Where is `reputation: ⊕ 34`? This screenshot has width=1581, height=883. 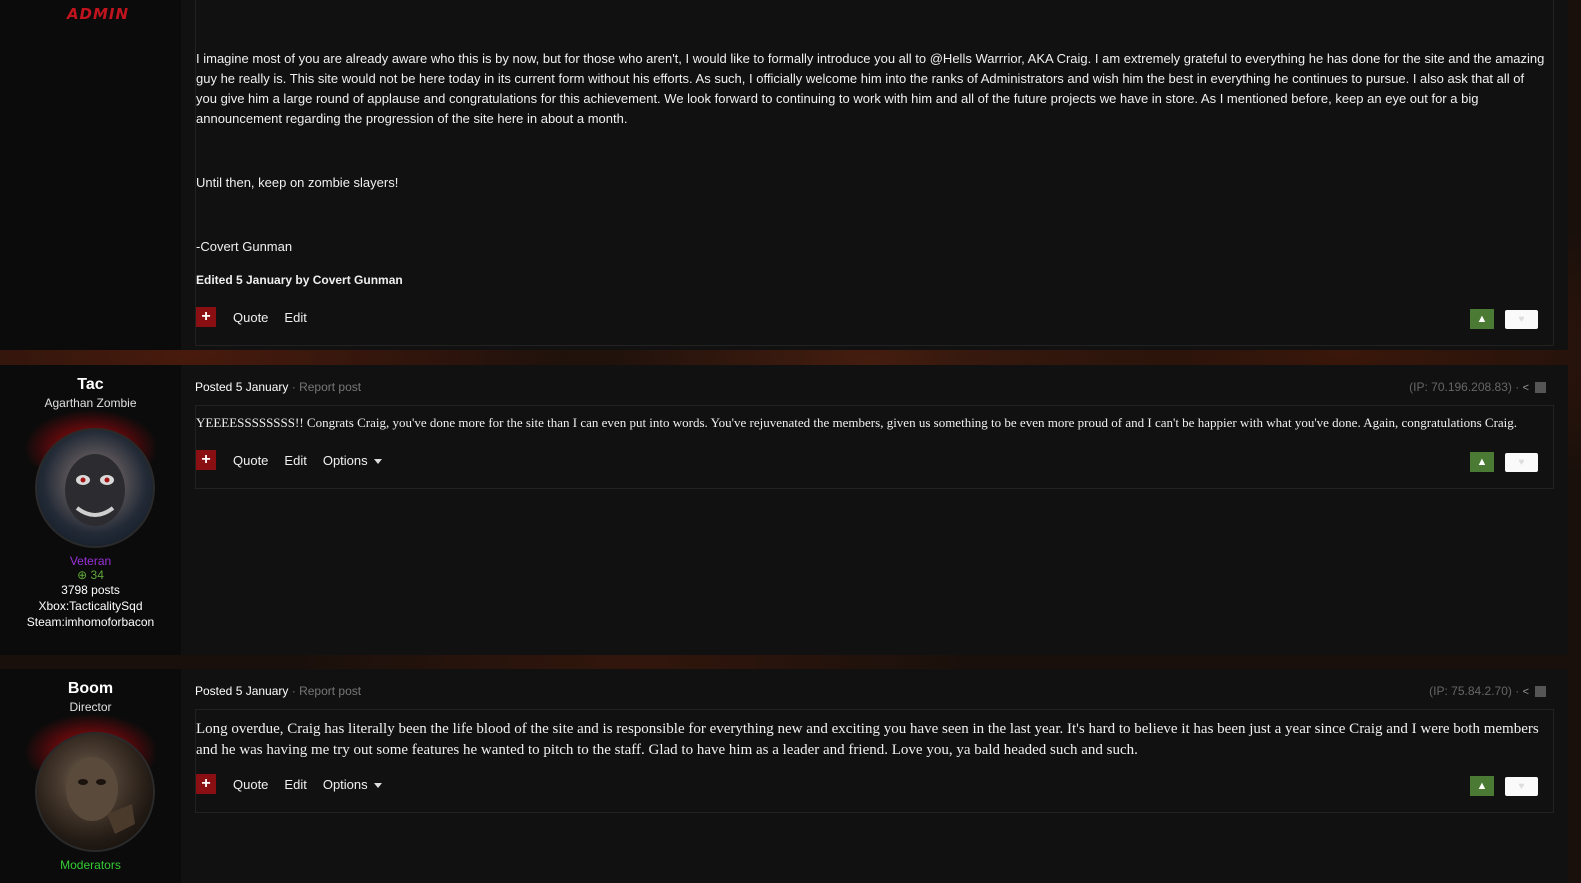
reputation: ⊕ 34 is located at coordinates (90, 575).